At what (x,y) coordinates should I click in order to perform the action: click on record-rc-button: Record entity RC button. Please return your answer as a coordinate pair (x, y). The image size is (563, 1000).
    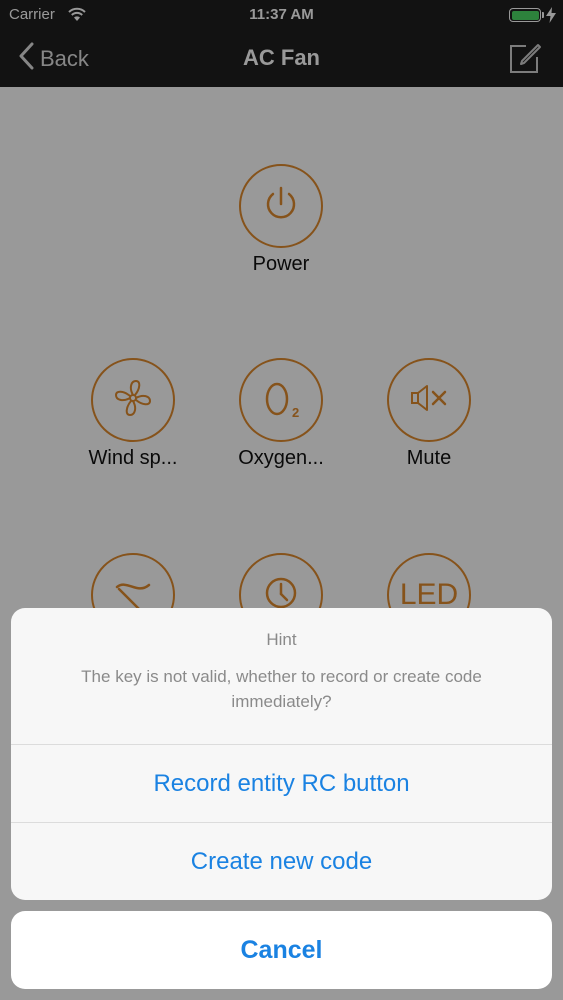
    Looking at the image, I should click on (281, 784).